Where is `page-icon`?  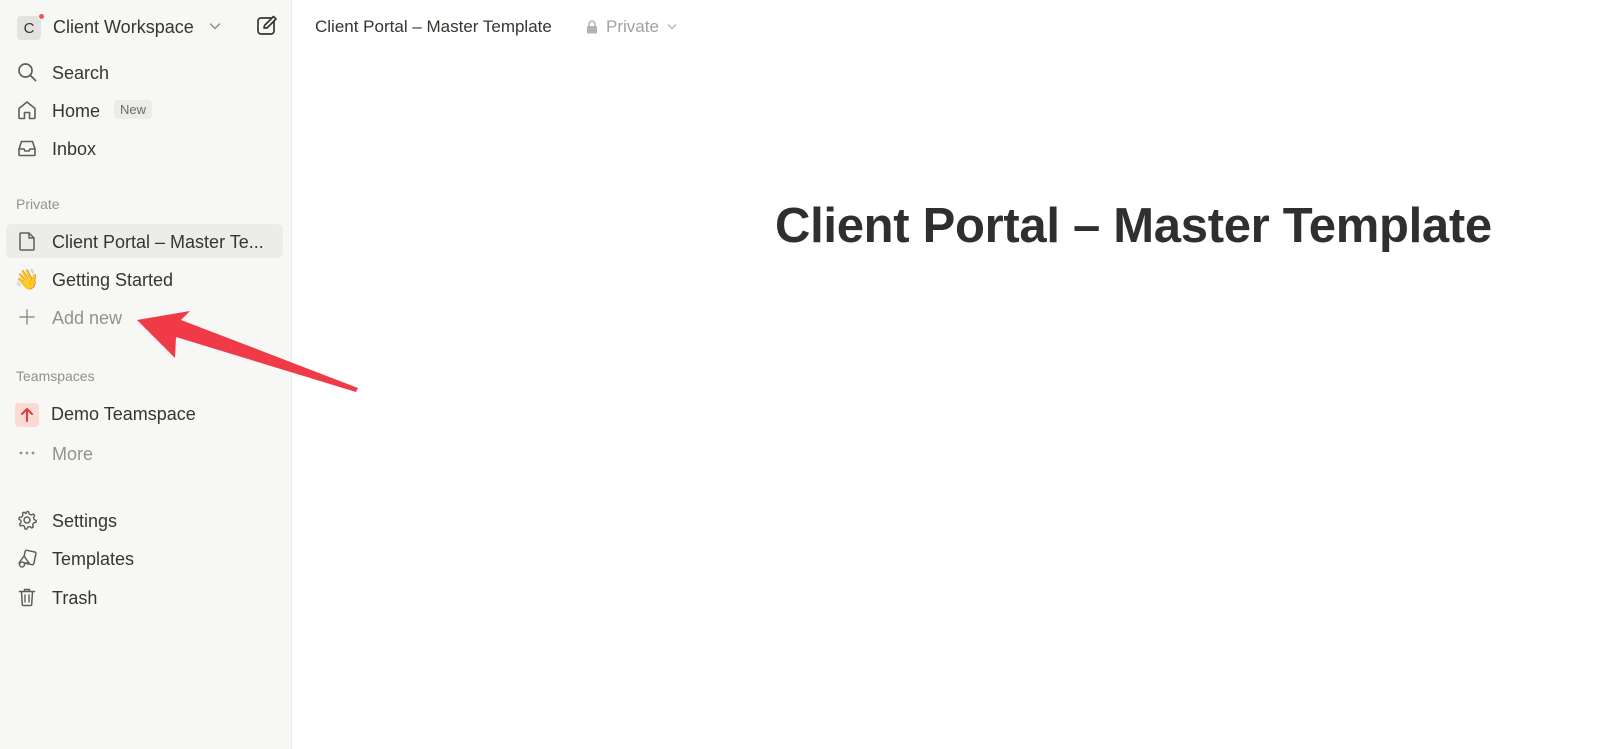
page-icon is located at coordinates (27, 241).